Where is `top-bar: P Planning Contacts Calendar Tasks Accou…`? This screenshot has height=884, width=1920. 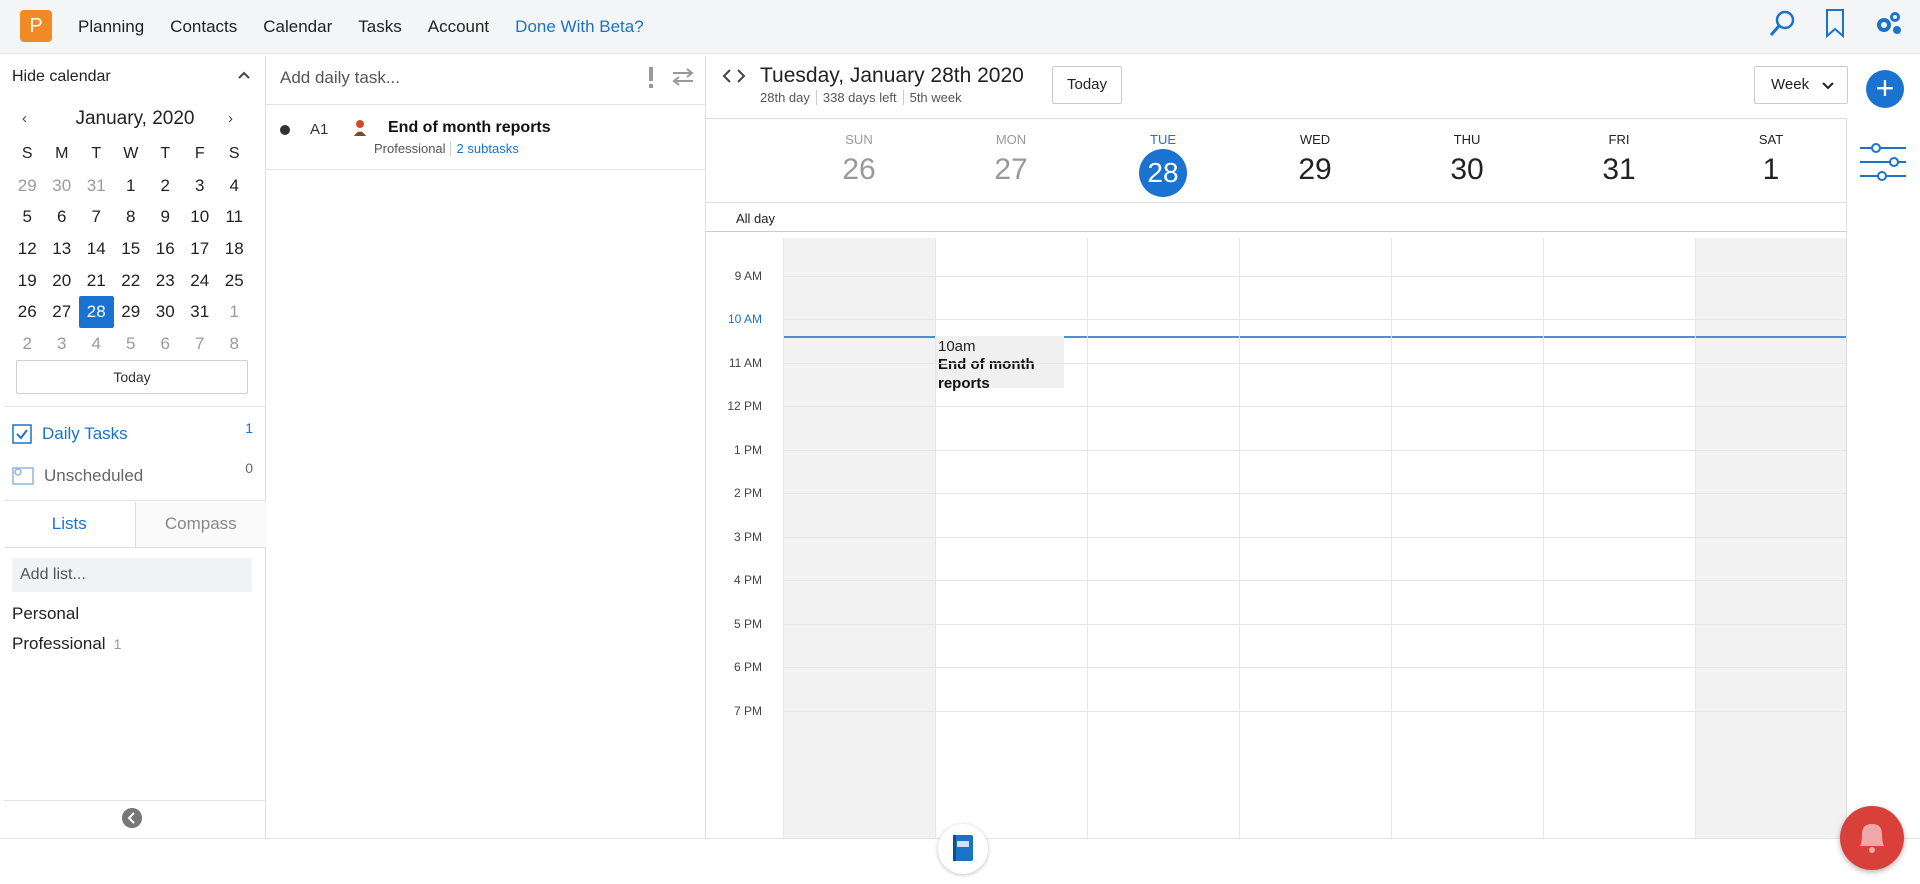
top-bar: P Planning Contacts Calendar Tasks Accou… is located at coordinates (960, 27).